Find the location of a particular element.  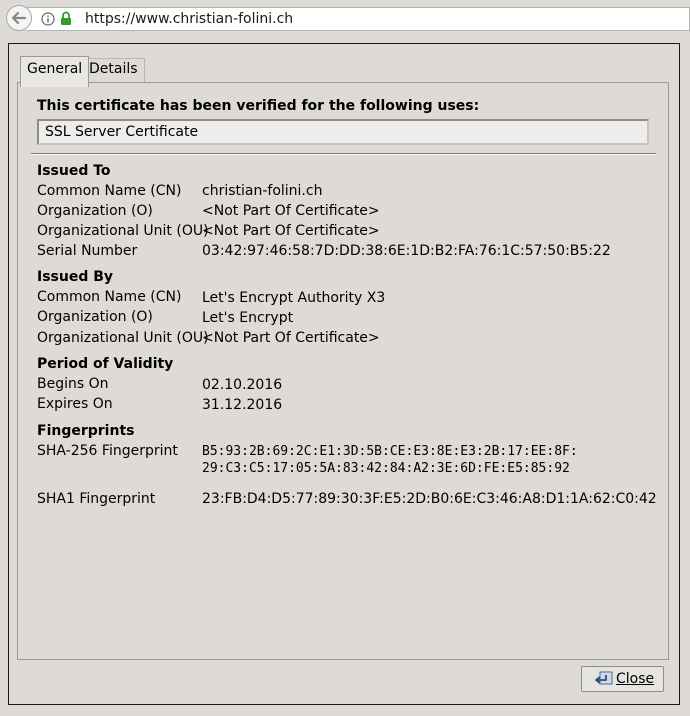

tab-details-label: Details is located at coordinates (113, 69).